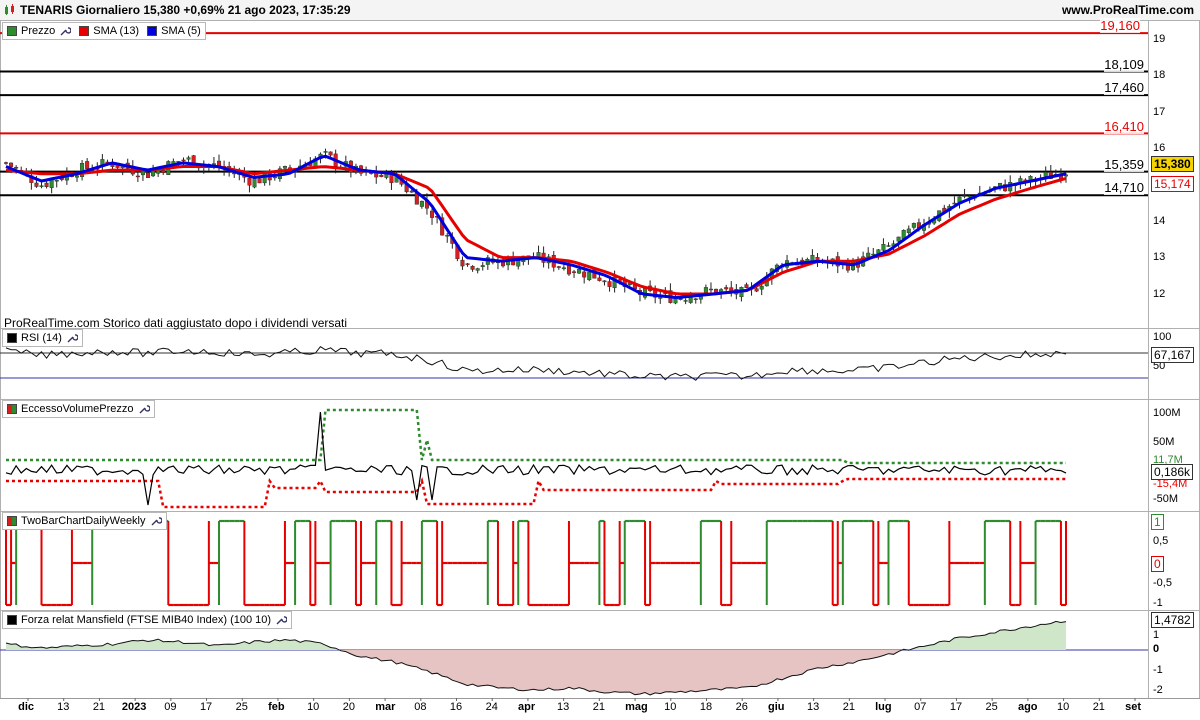 Image resolution: width=1200 pixels, height=720 pixels. Describe the element at coordinates (1027, 707) in the screenshot. I see `x-tick-label: ago` at that location.